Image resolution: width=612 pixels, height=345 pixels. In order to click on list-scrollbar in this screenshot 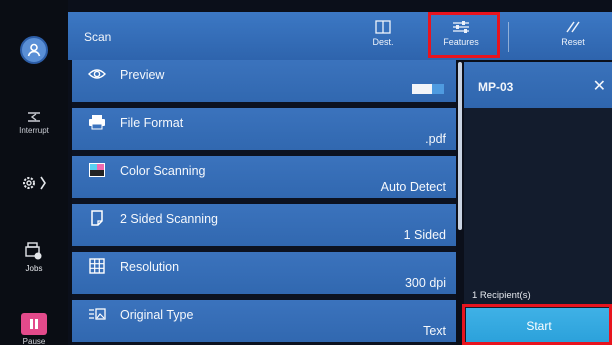, I will do `click(460, 146)`.